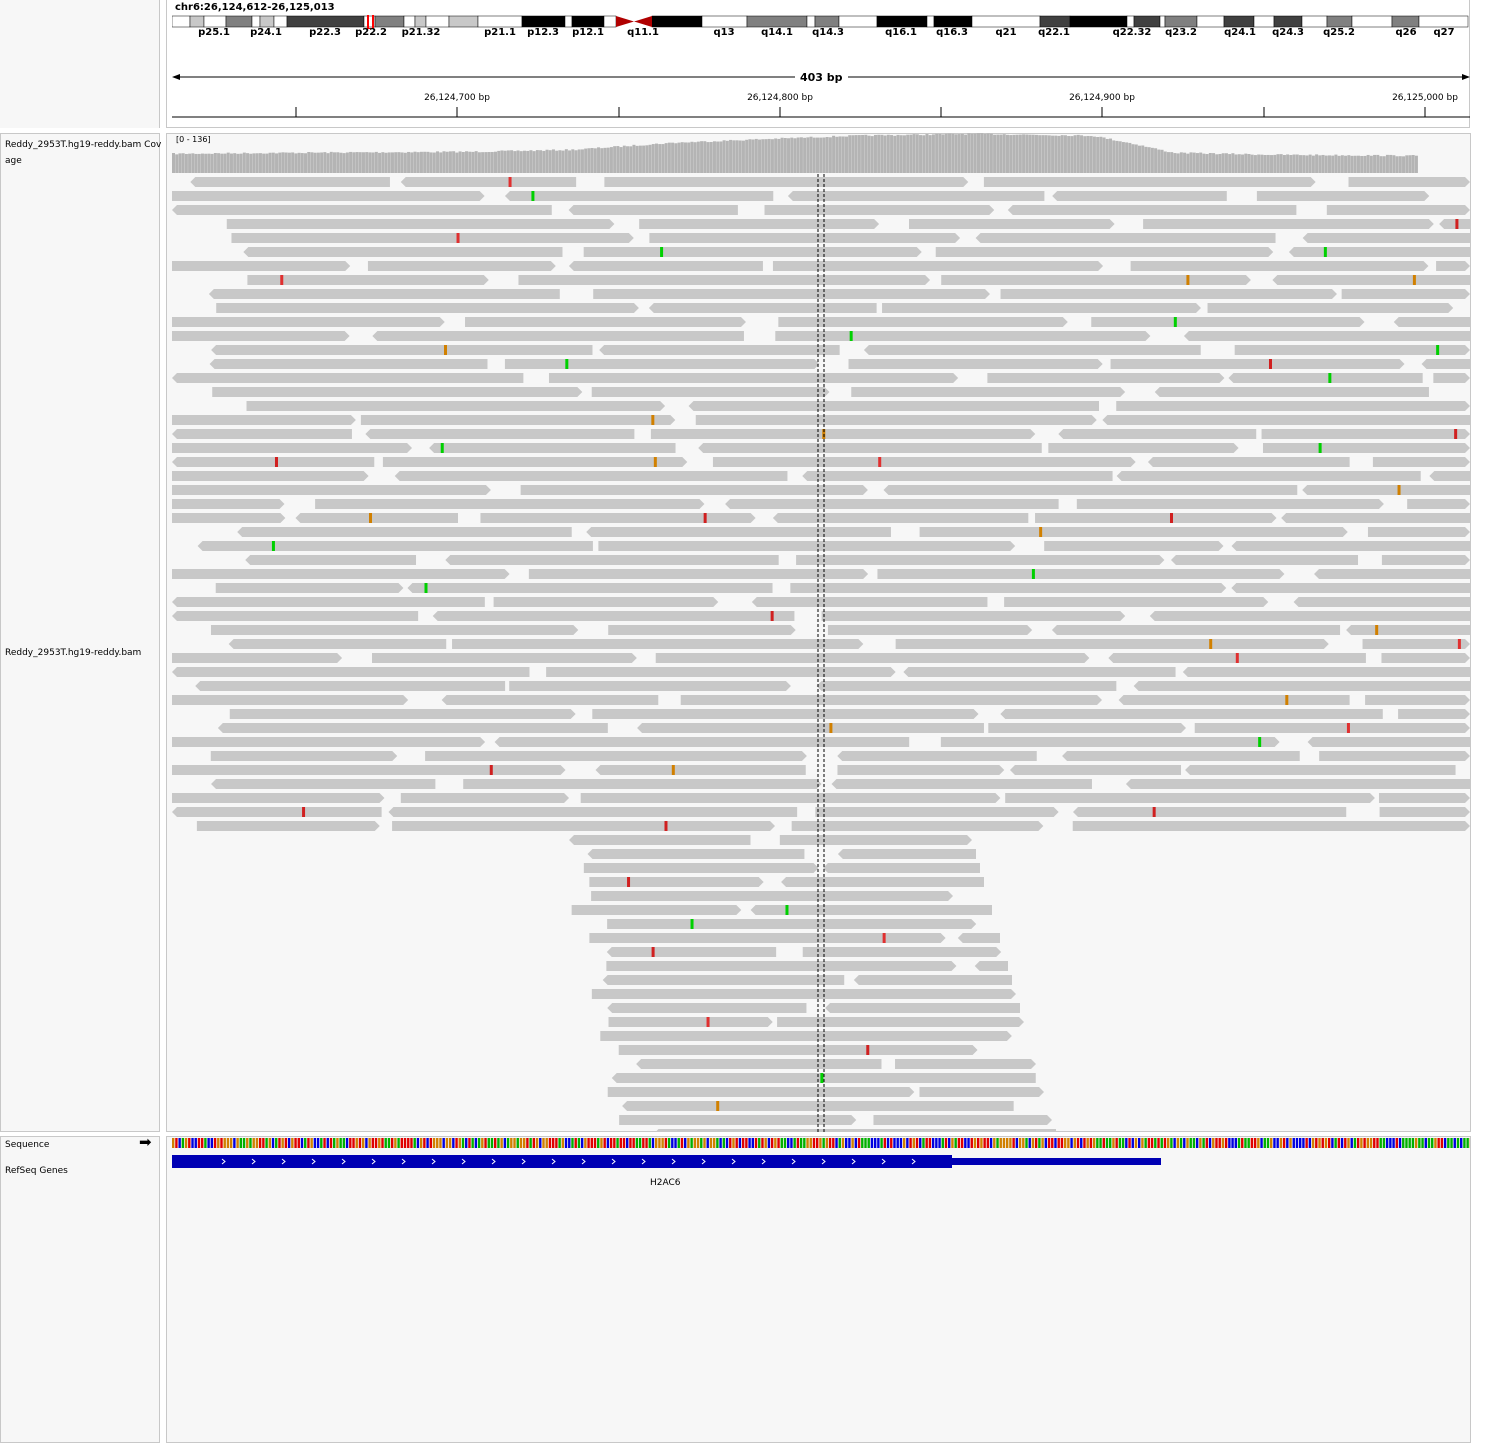 The width and height of the screenshot is (1489, 1443). I want to click on name-panel-features, so click(80, 1289).